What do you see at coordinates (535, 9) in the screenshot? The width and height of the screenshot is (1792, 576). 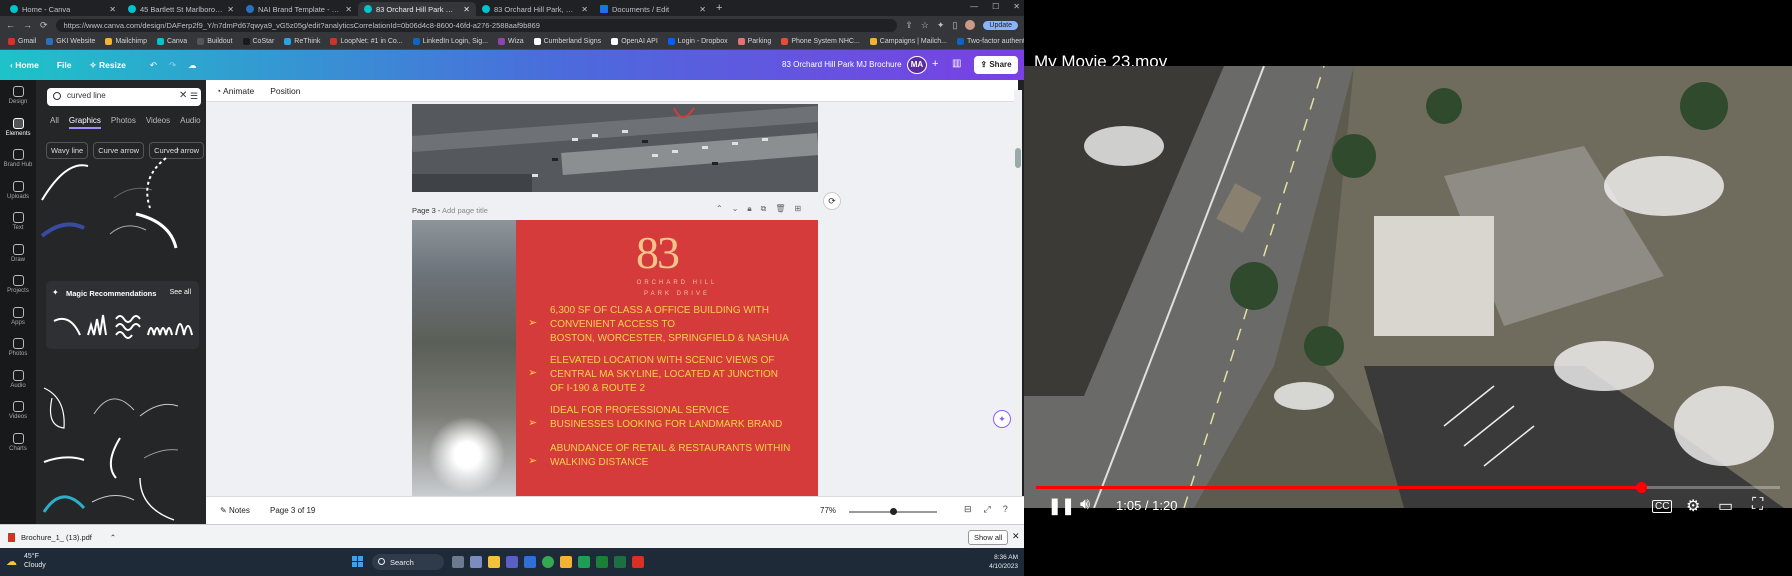 I see `browser-tab: 83 Orchard Hill Park, Leominste ✕` at bounding box center [535, 9].